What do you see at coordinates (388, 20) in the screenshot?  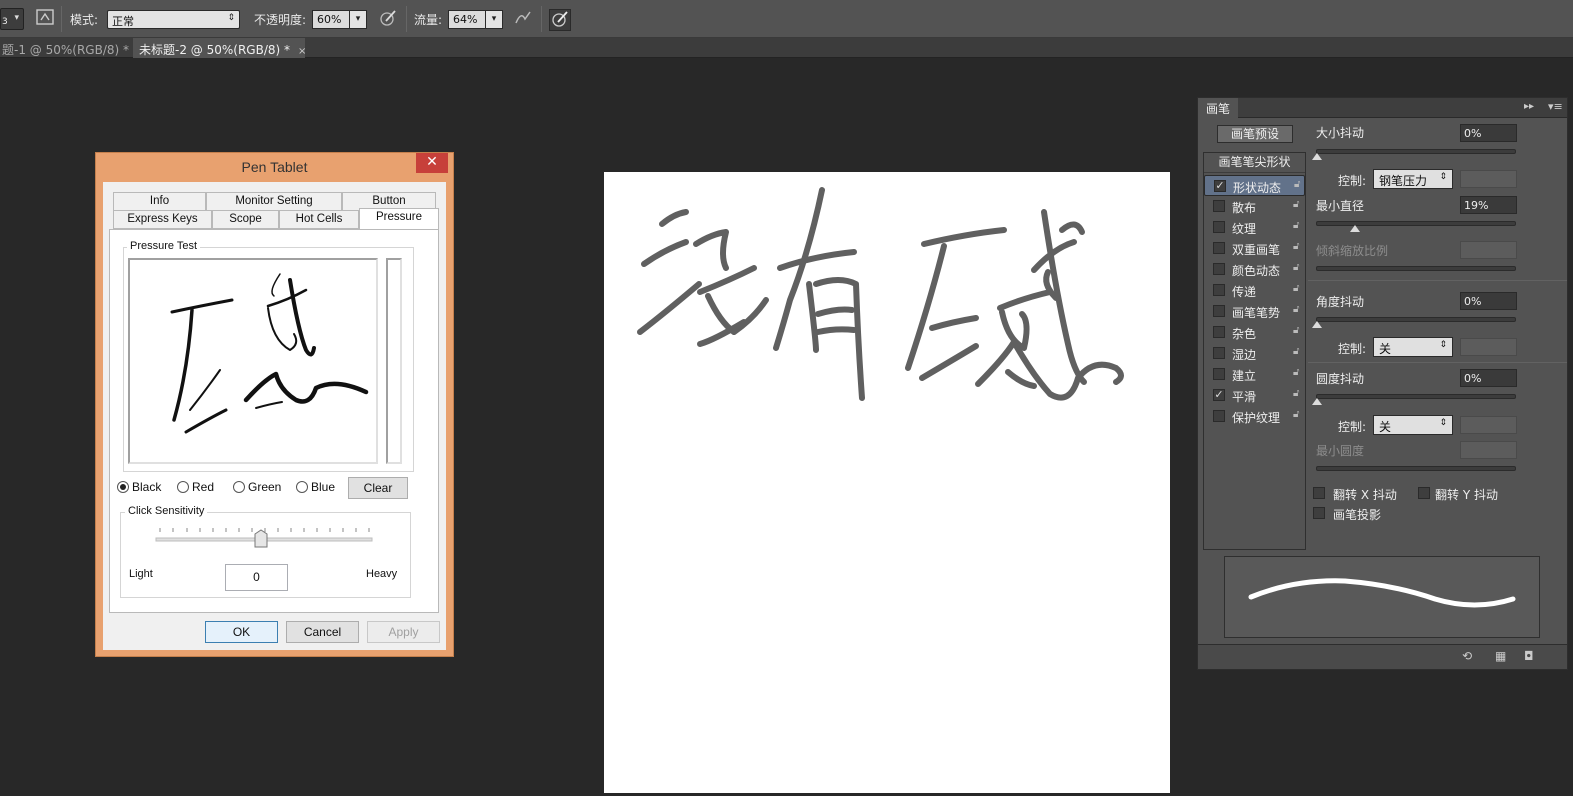 I see `pressure-opacity-icon` at bounding box center [388, 20].